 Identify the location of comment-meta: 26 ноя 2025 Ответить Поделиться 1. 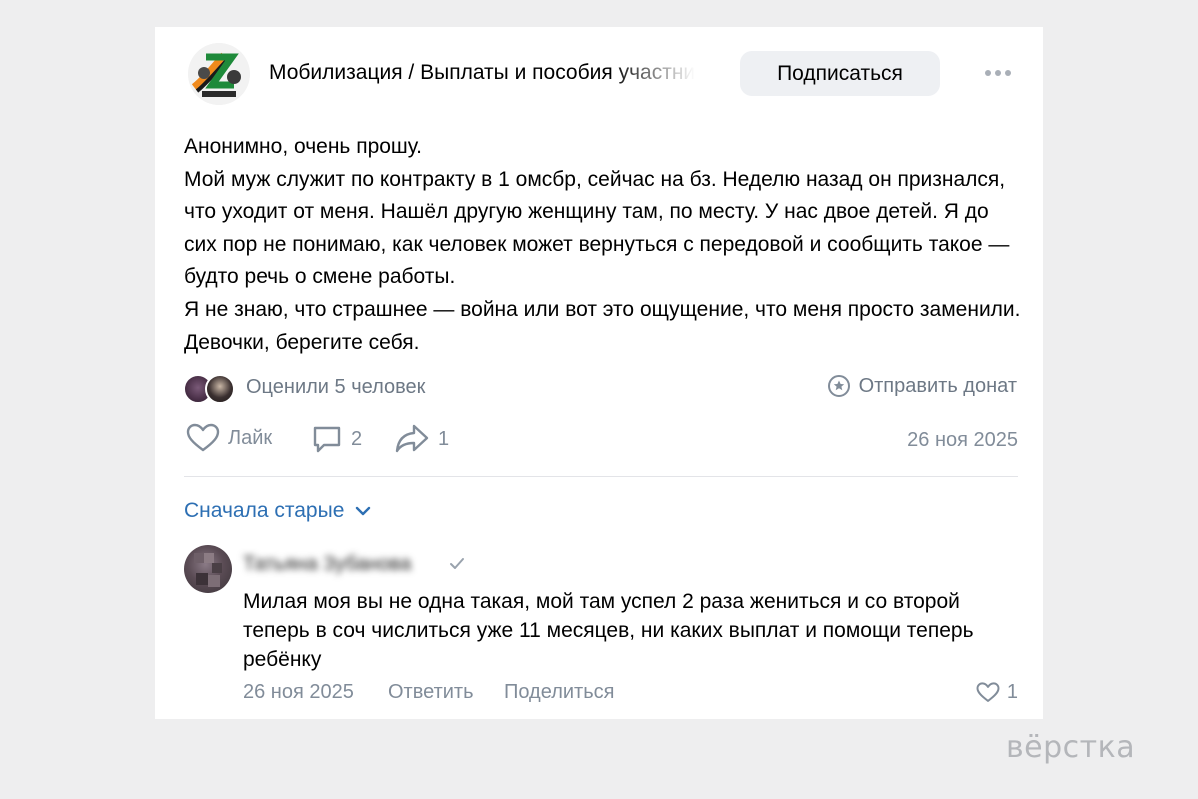
(630, 694).